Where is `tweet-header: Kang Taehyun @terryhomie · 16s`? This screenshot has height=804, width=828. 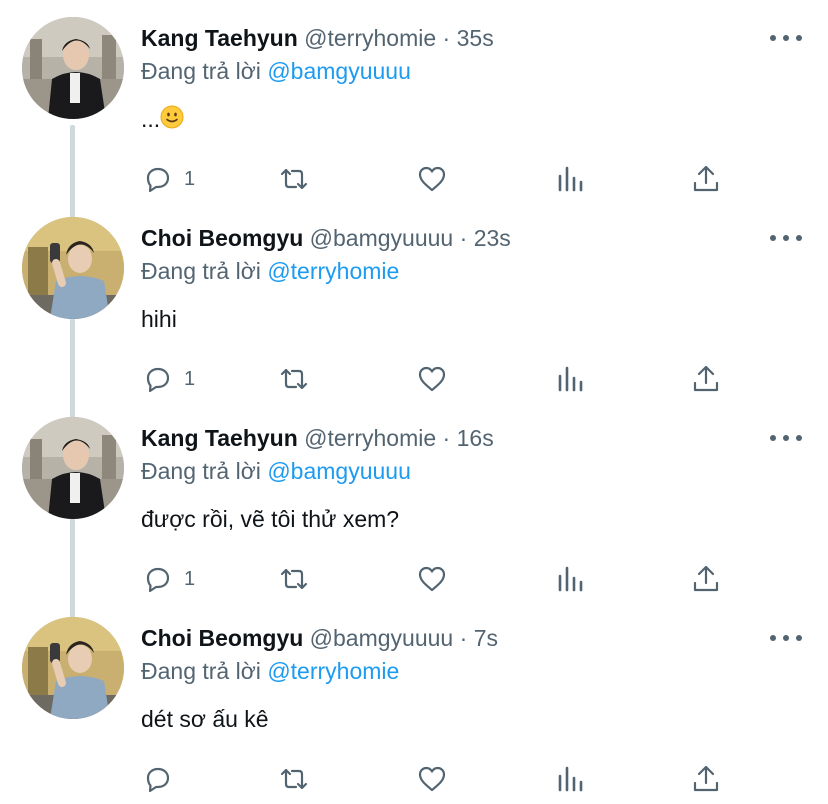
tweet-header: Kang Taehyun @terryhomie · 16s is located at coordinates (317, 438).